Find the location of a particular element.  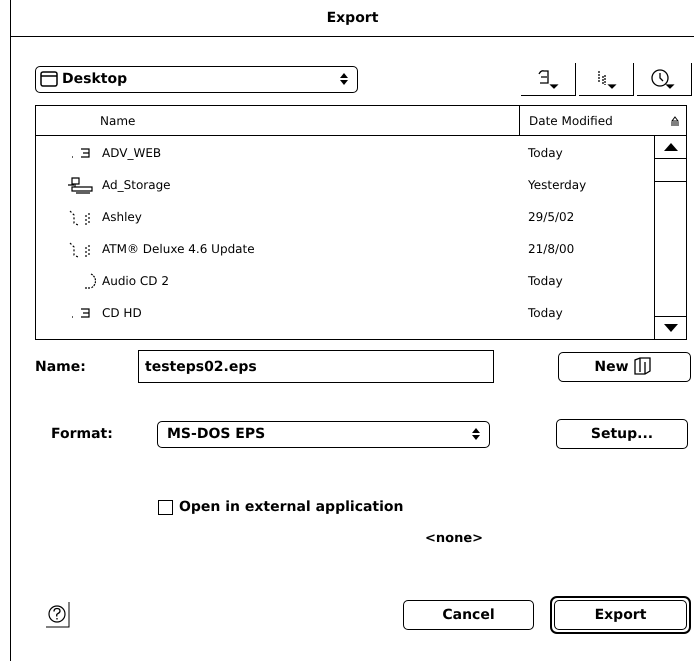

checkbox is located at coordinates (165, 507).